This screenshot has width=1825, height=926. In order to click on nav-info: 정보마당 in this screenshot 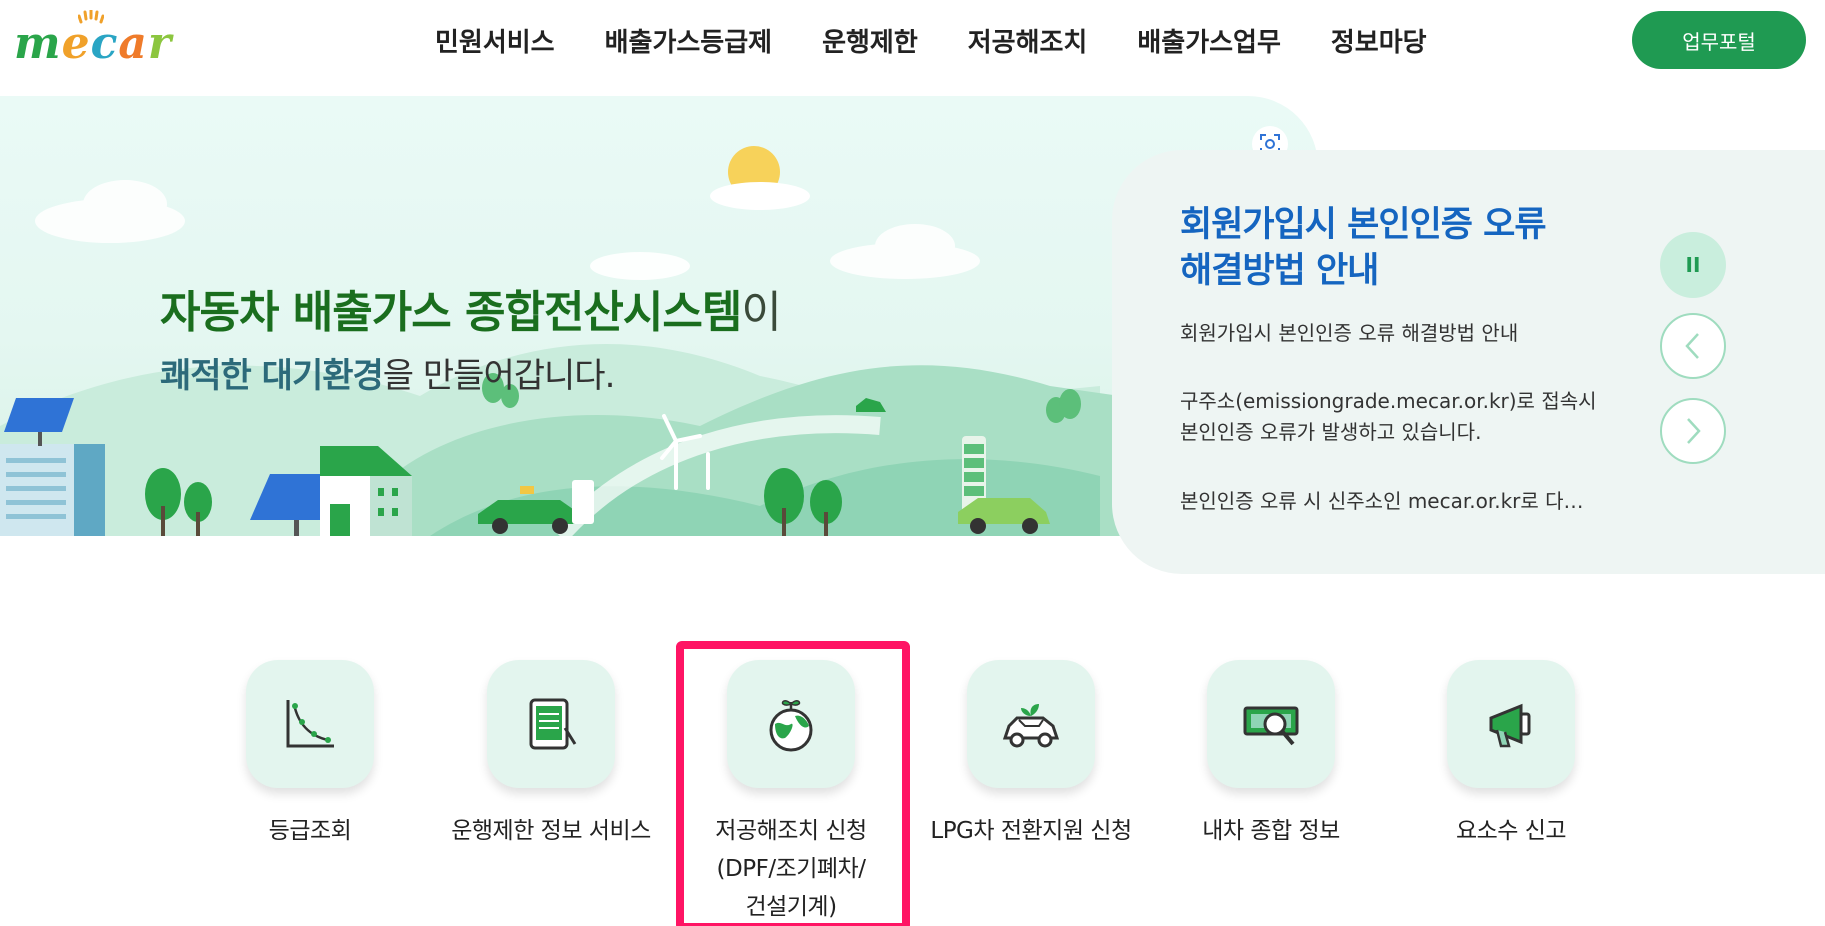, I will do `click(1379, 40)`.